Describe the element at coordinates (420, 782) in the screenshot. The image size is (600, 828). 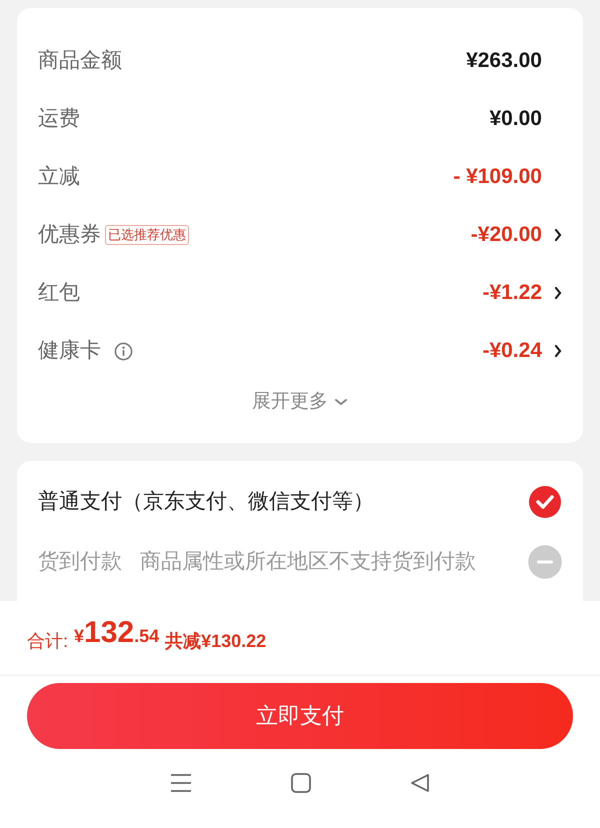
I see `back-icon` at that location.